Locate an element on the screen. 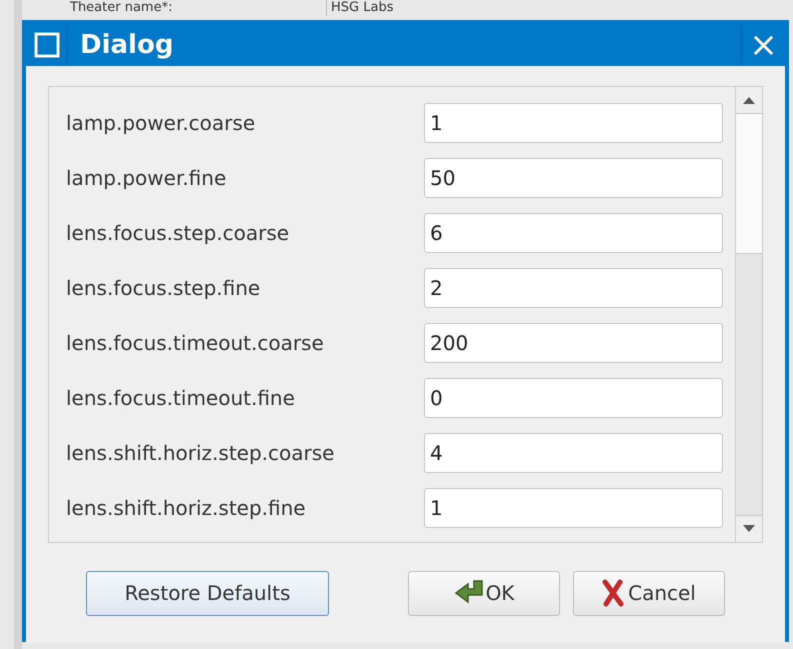 The image size is (793, 649). restore-defaults-button: Restore Defaults is located at coordinates (207, 593).